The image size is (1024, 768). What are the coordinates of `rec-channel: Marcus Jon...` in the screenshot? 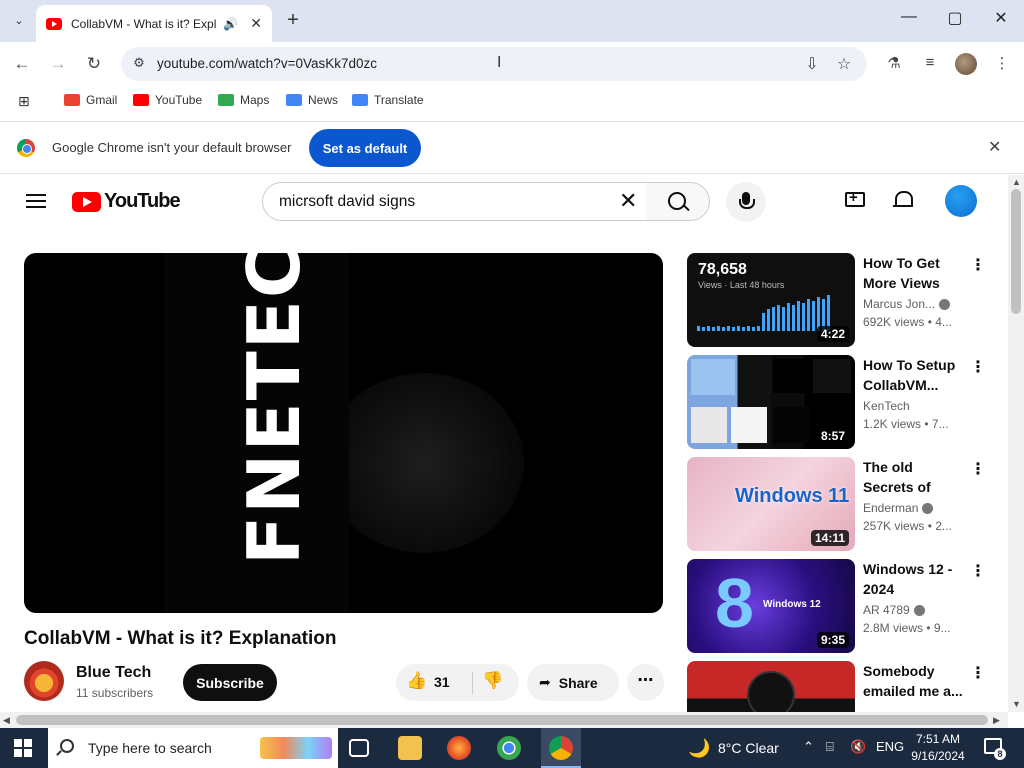 It's located at (907, 304).